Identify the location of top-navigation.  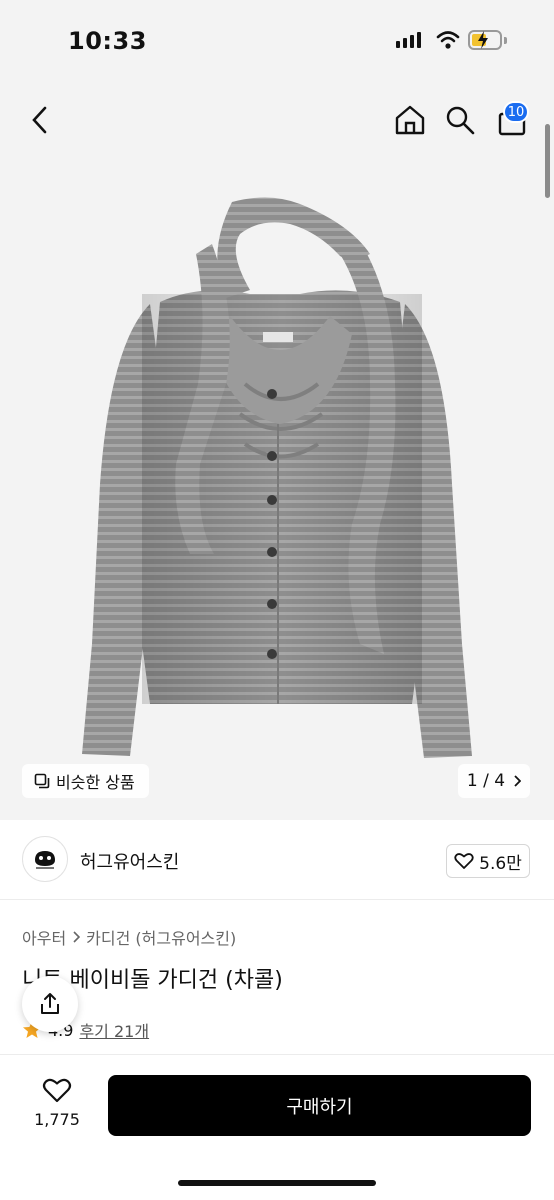
(277, 120).